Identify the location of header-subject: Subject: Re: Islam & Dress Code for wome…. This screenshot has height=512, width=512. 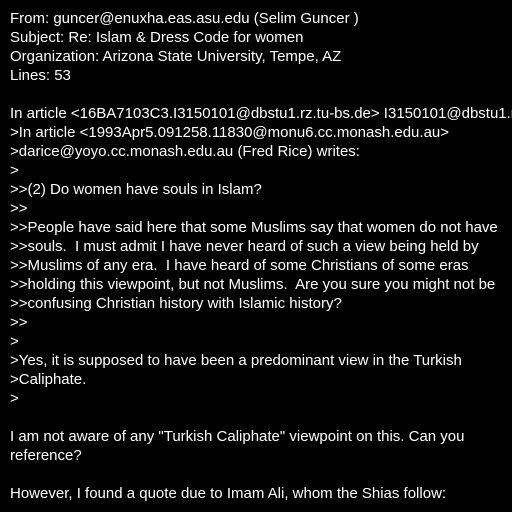
(157, 37).